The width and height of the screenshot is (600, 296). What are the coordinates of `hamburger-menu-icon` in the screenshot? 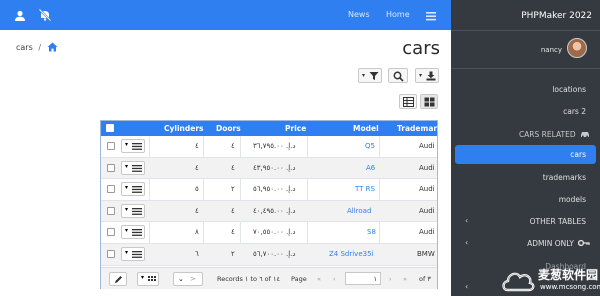 It's located at (433, 15).